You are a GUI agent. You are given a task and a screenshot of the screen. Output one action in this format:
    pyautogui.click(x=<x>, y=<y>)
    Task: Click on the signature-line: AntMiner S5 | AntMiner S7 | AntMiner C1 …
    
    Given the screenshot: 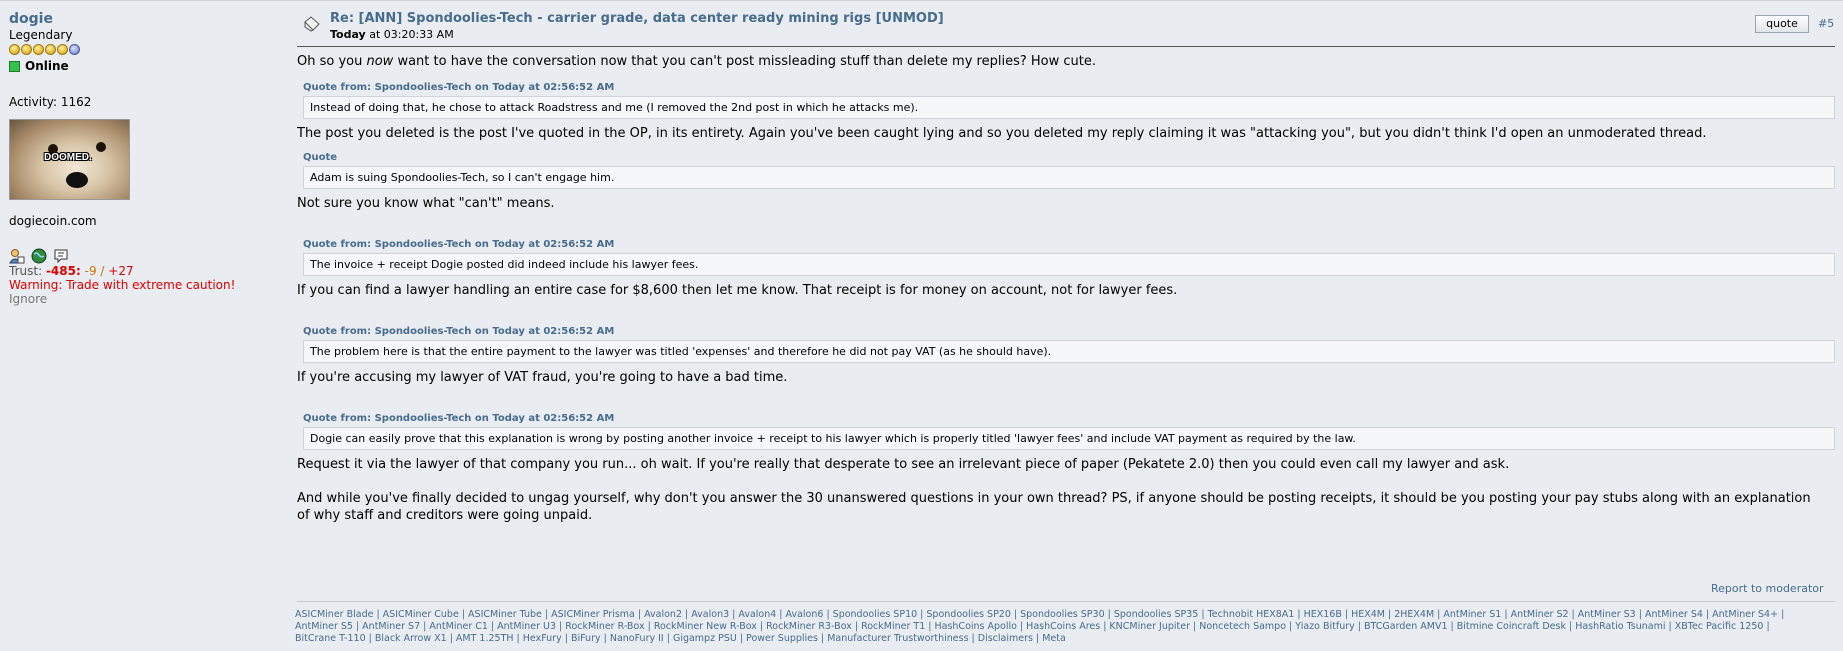 What is the action you would take?
    pyautogui.click(x=1065, y=627)
    